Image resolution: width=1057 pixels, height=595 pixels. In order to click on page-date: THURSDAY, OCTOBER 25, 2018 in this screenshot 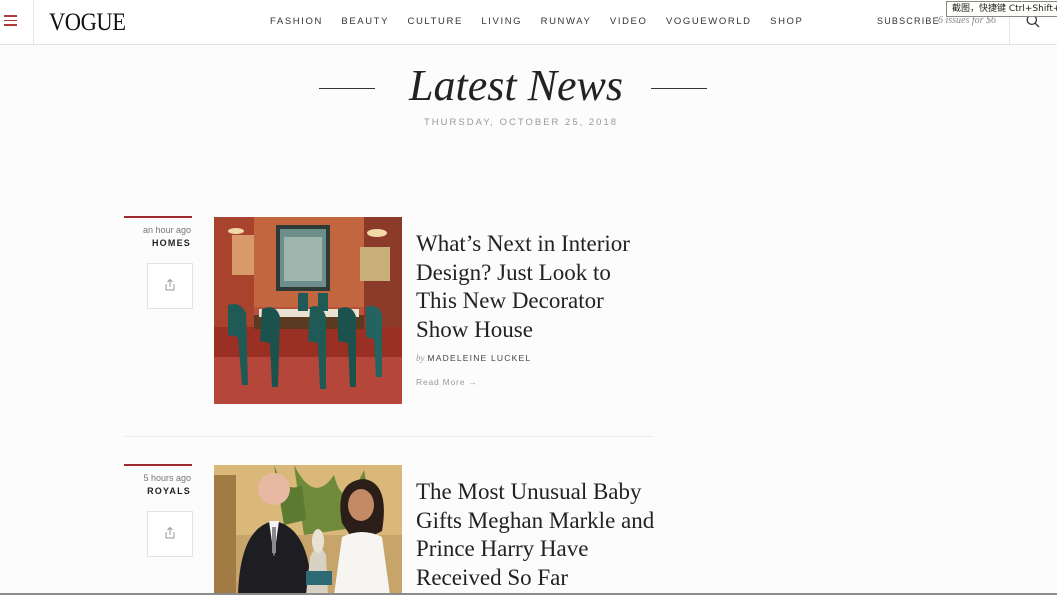, I will do `click(521, 122)`.